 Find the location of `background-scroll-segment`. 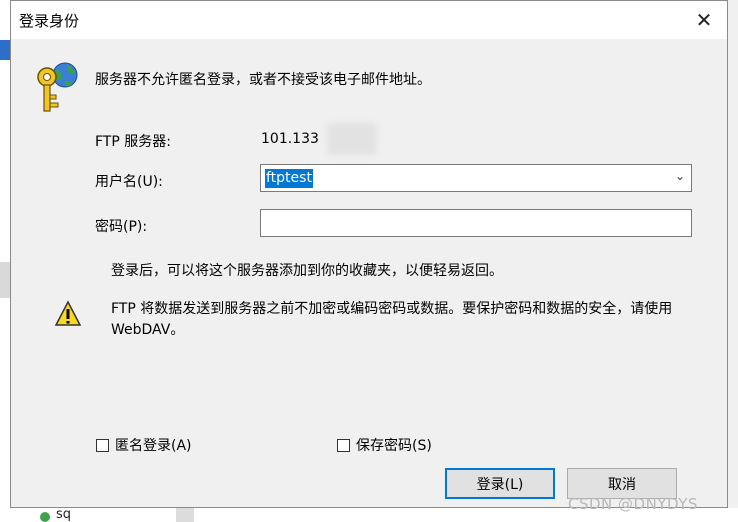

background-scroll-segment is located at coordinates (185, 515).